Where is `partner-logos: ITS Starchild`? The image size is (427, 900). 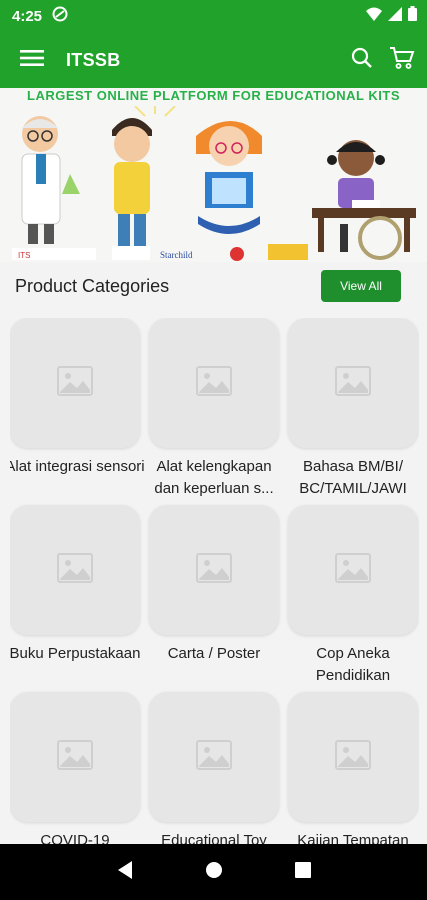
partner-logos: ITS Starchild is located at coordinates (160, 252).